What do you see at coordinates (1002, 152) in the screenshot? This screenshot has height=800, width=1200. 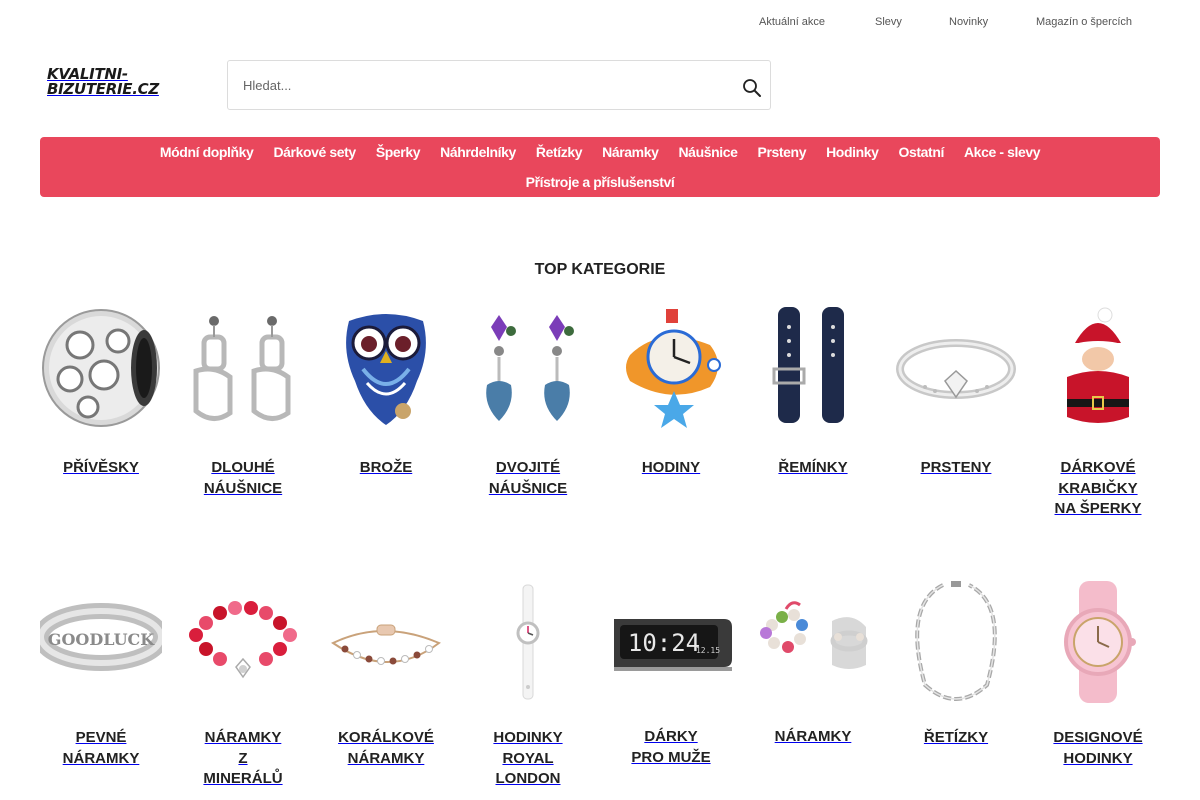 I see `nav-item-sales: Akce - slevy` at bounding box center [1002, 152].